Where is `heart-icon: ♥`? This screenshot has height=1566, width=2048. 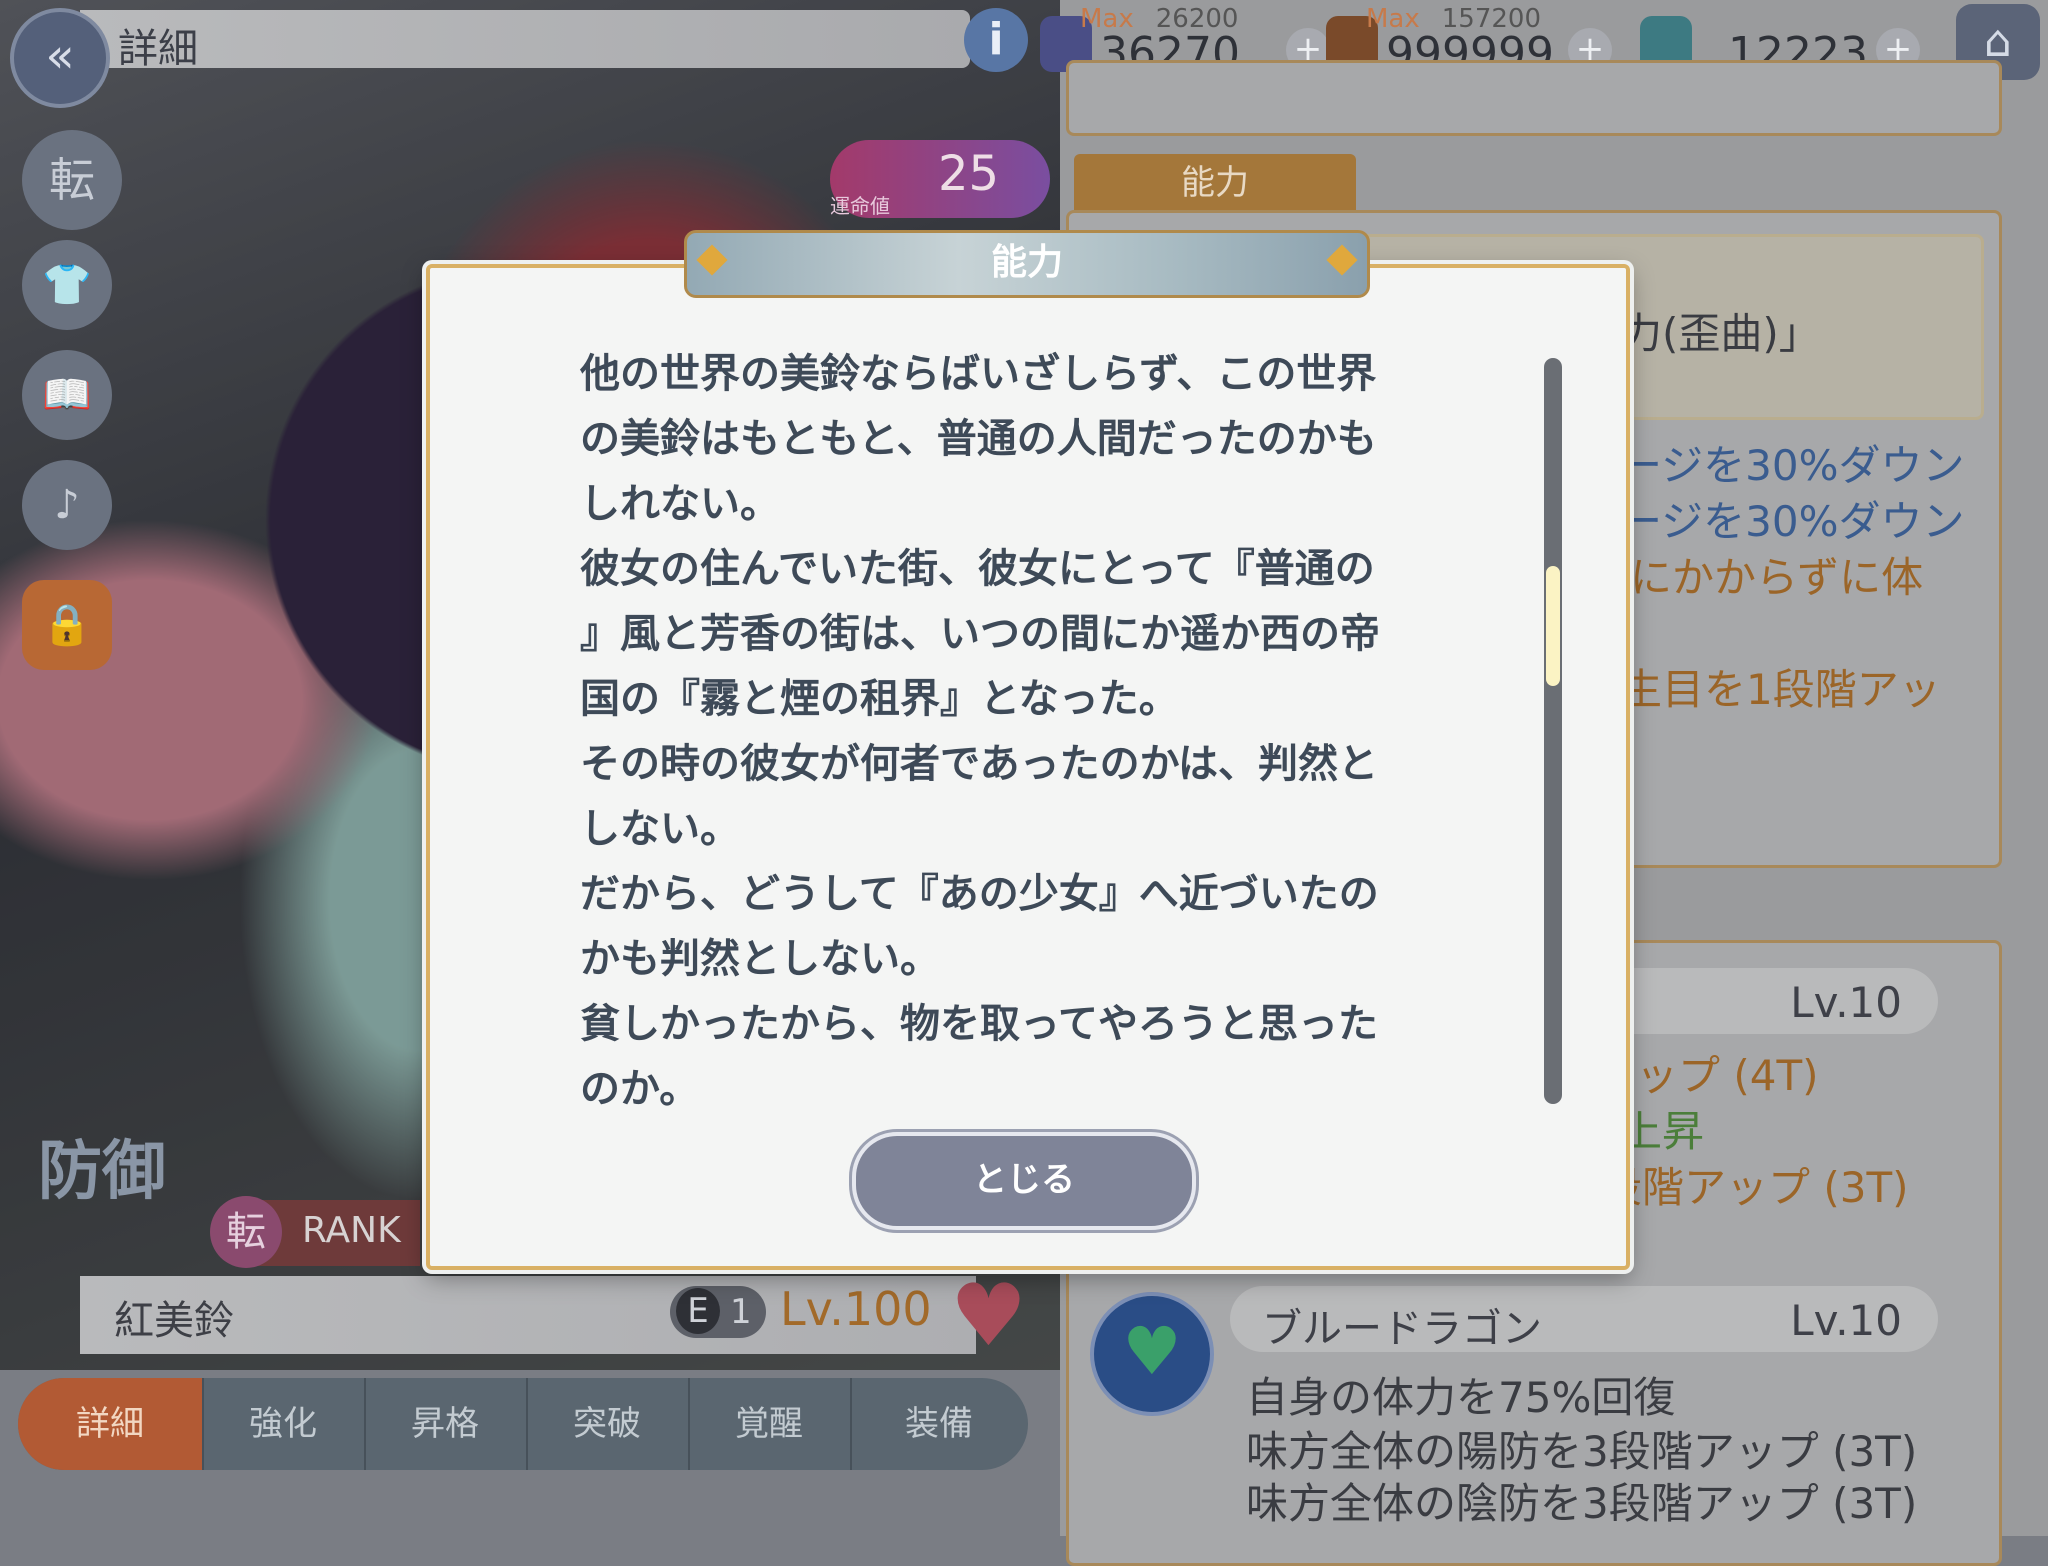 heart-icon: ♥ is located at coordinates (990, 1316).